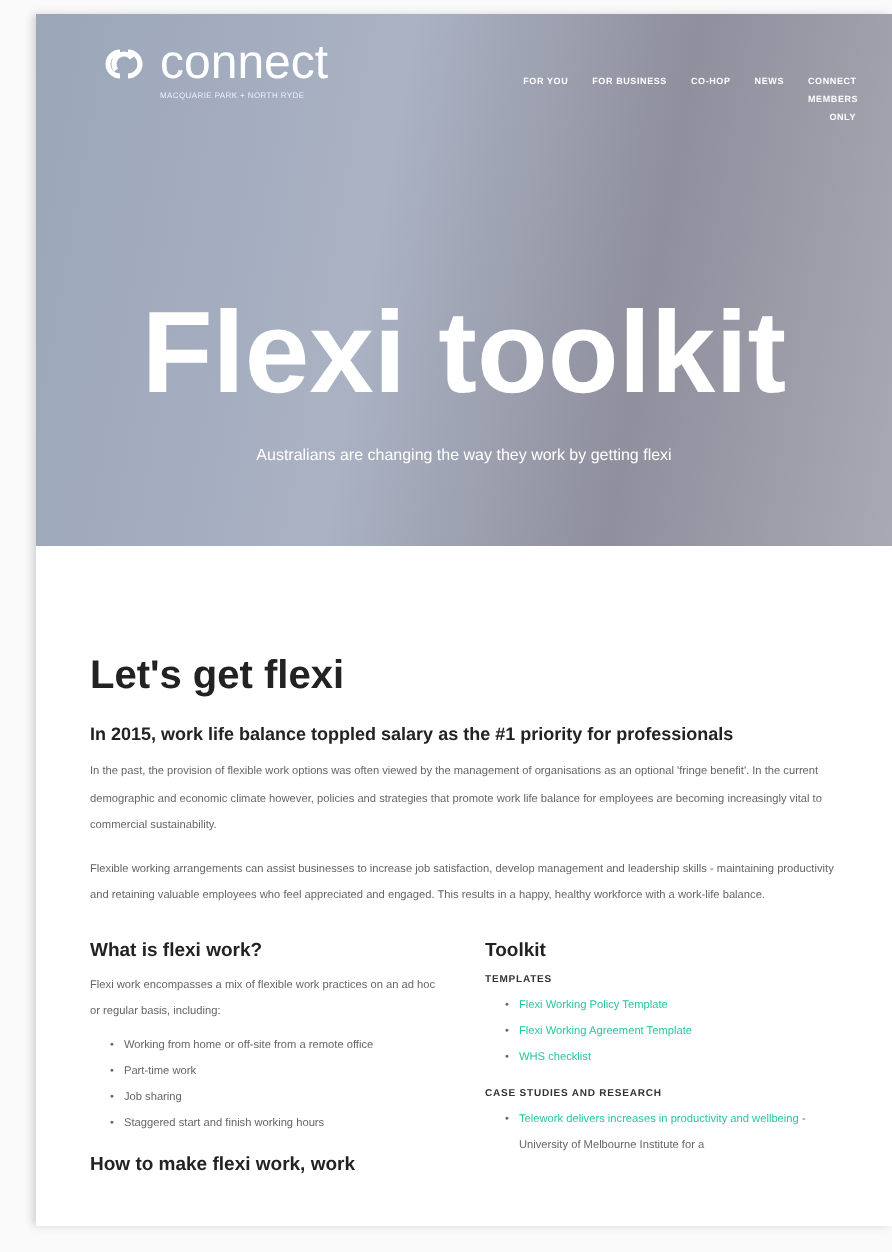  What do you see at coordinates (177, 950) in the screenshot?
I see `column-title: What is flexi work?` at bounding box center [177, 950].